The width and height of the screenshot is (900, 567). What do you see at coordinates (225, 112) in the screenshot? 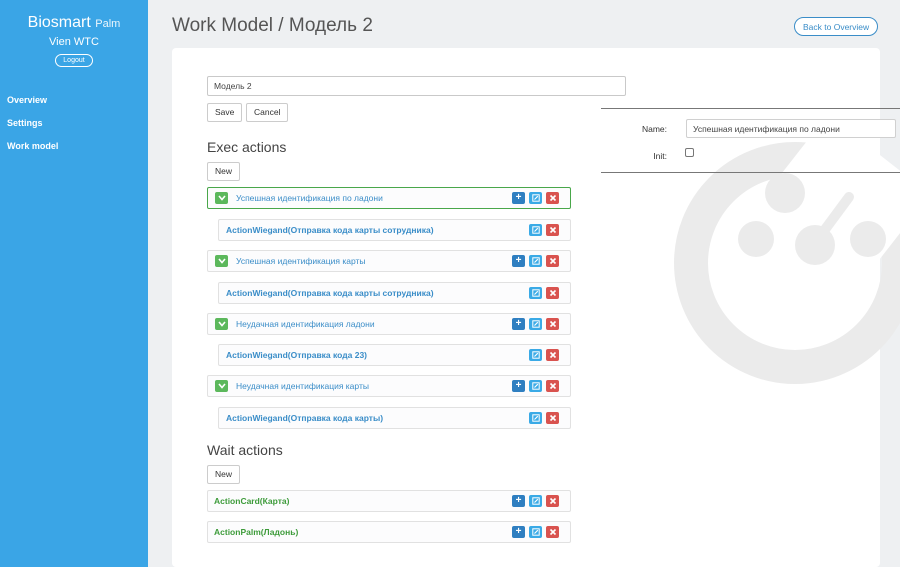
I see `save-button: Save` at bounding box center [225, 112].